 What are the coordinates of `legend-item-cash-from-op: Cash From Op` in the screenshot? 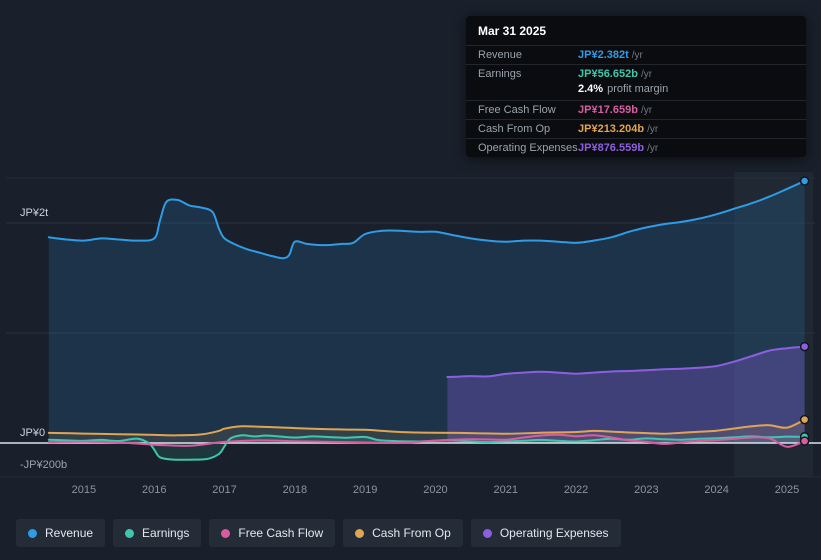 It's located at (403, 533).